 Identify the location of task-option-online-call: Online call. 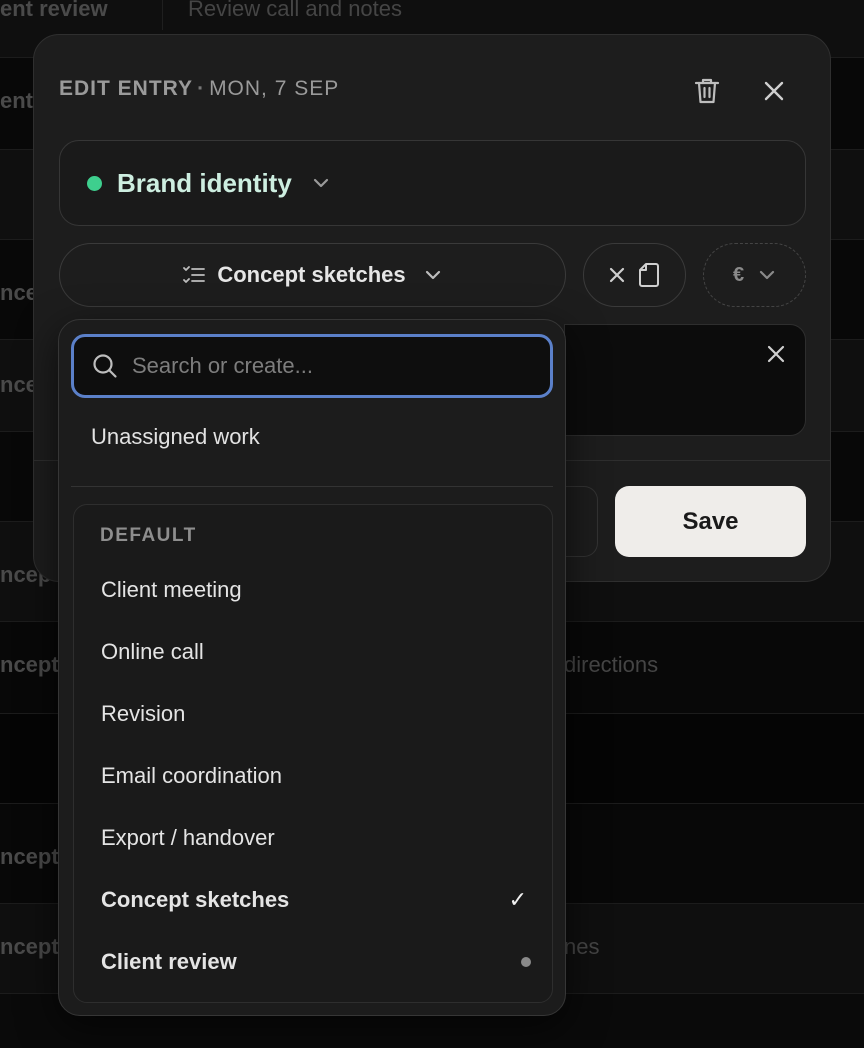
(316, 652).